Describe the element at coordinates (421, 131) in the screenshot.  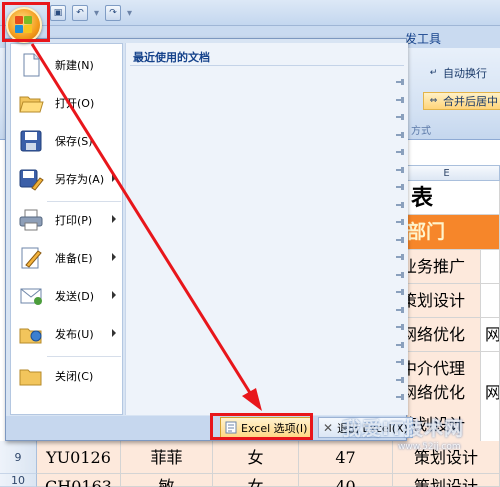
I see `alignment-group-label: 方式` at that location.